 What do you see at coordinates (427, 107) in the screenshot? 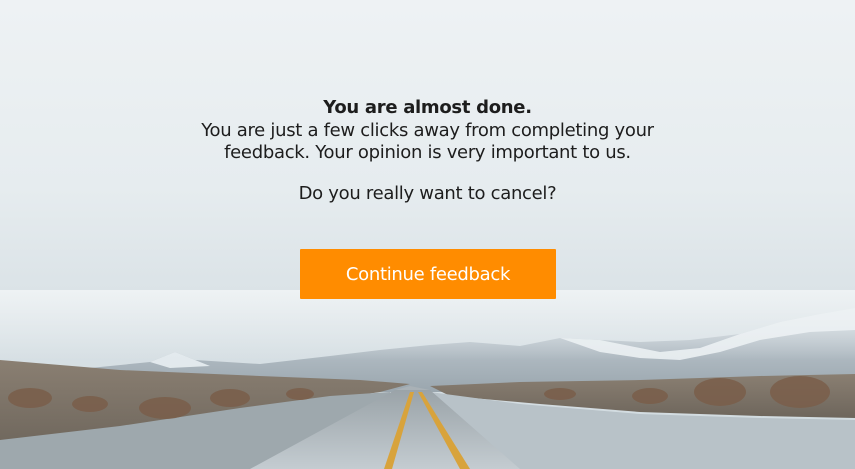
I see `dialog-title: You are almost done.` at bounding box center [427, 107].